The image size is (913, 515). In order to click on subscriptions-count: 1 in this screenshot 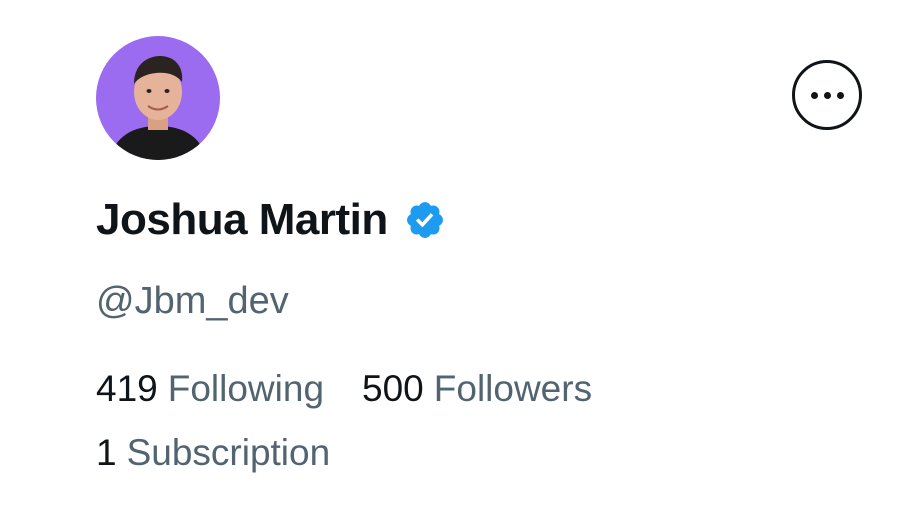, I will do `click(106, 452)`.